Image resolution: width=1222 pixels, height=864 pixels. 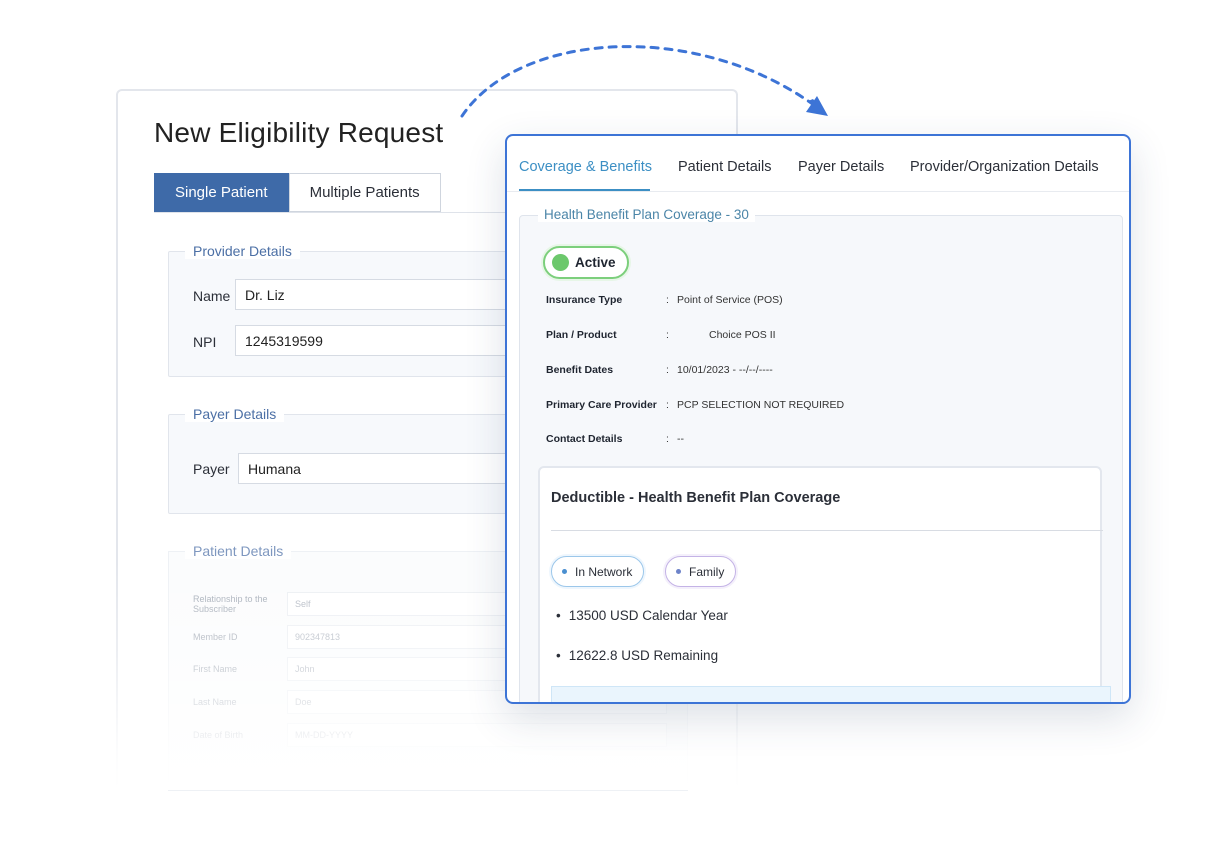 I want to click on patient-mode-tabs: Single Patient Multiple Patients, so click(x=297, y=192).